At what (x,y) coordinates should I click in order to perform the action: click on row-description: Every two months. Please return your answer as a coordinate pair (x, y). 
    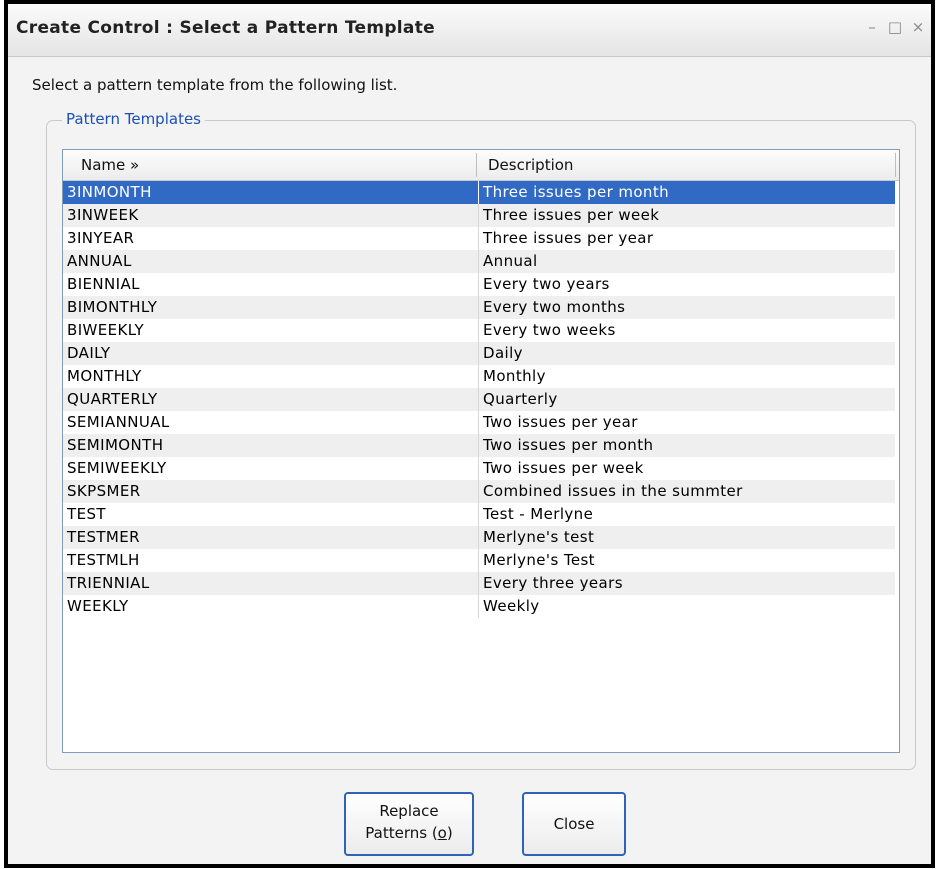
    Looking at the image, I should click on (554, 307).